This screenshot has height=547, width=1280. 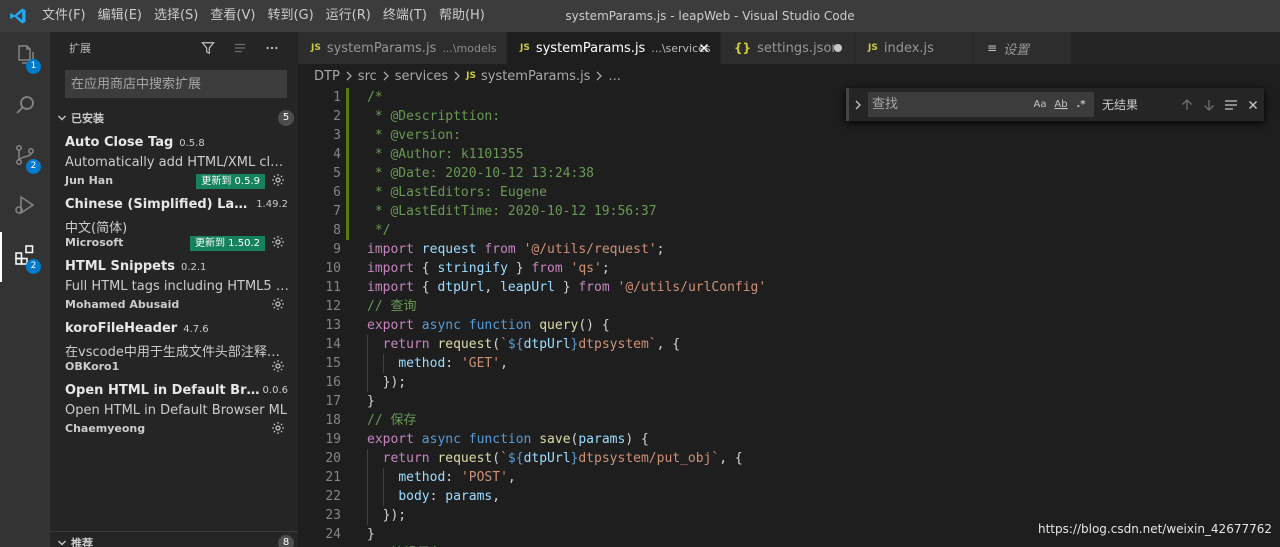 What do you see at coordinates (25, 257) in the screenshot?
I see `activity-extensions: 2` at bounding box center [25, 257].